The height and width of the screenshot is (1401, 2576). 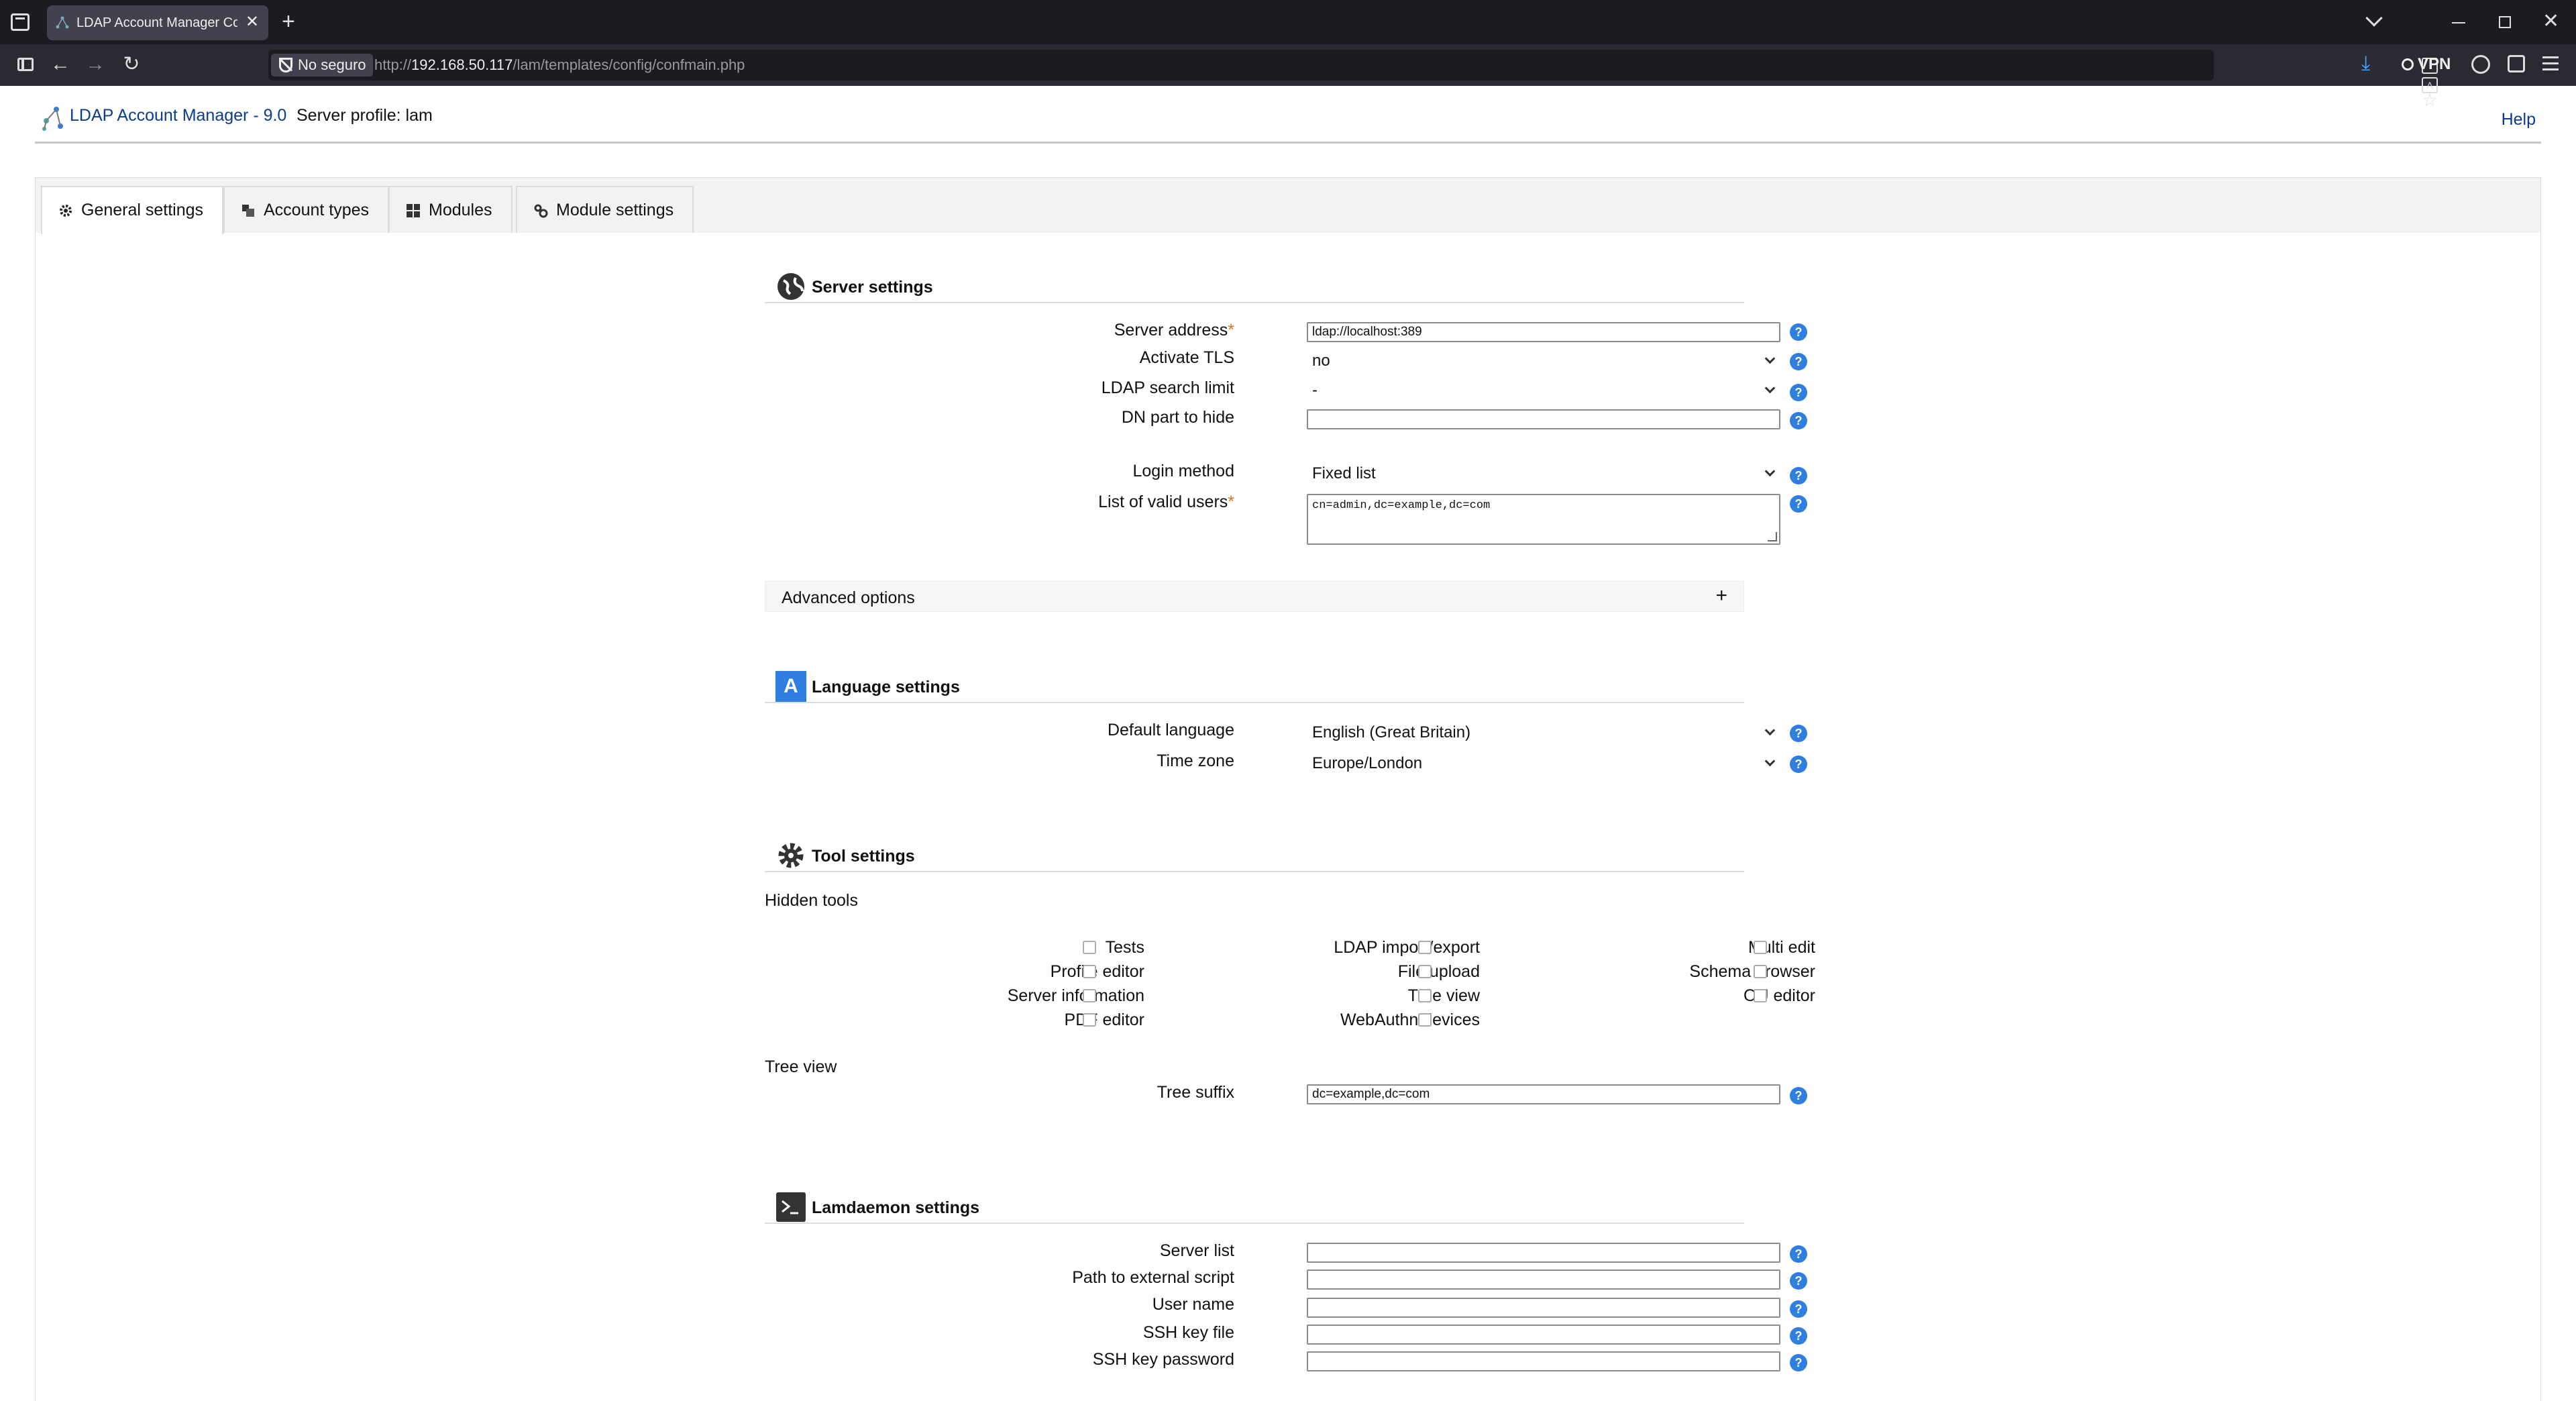 I want to click on ssh-key-password-input, so click(x=1543, y=1361).